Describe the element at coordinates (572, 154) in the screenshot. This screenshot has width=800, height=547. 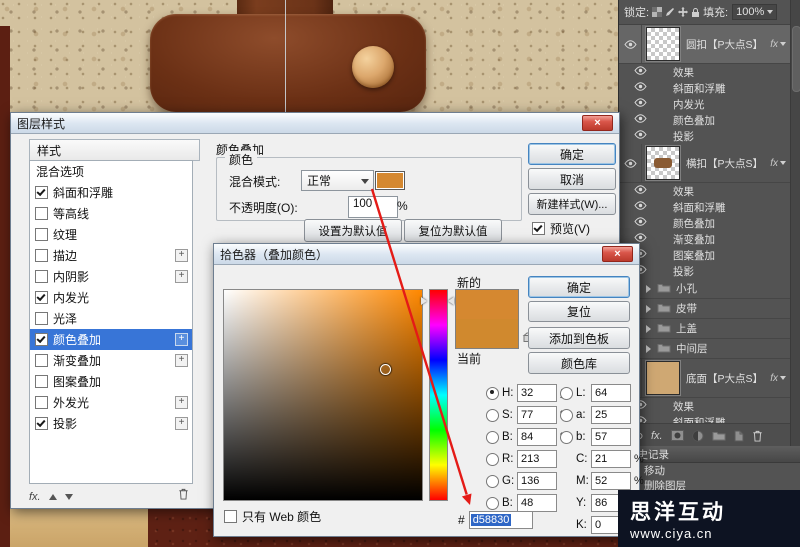
I see `ok-button: 确定` at that location.